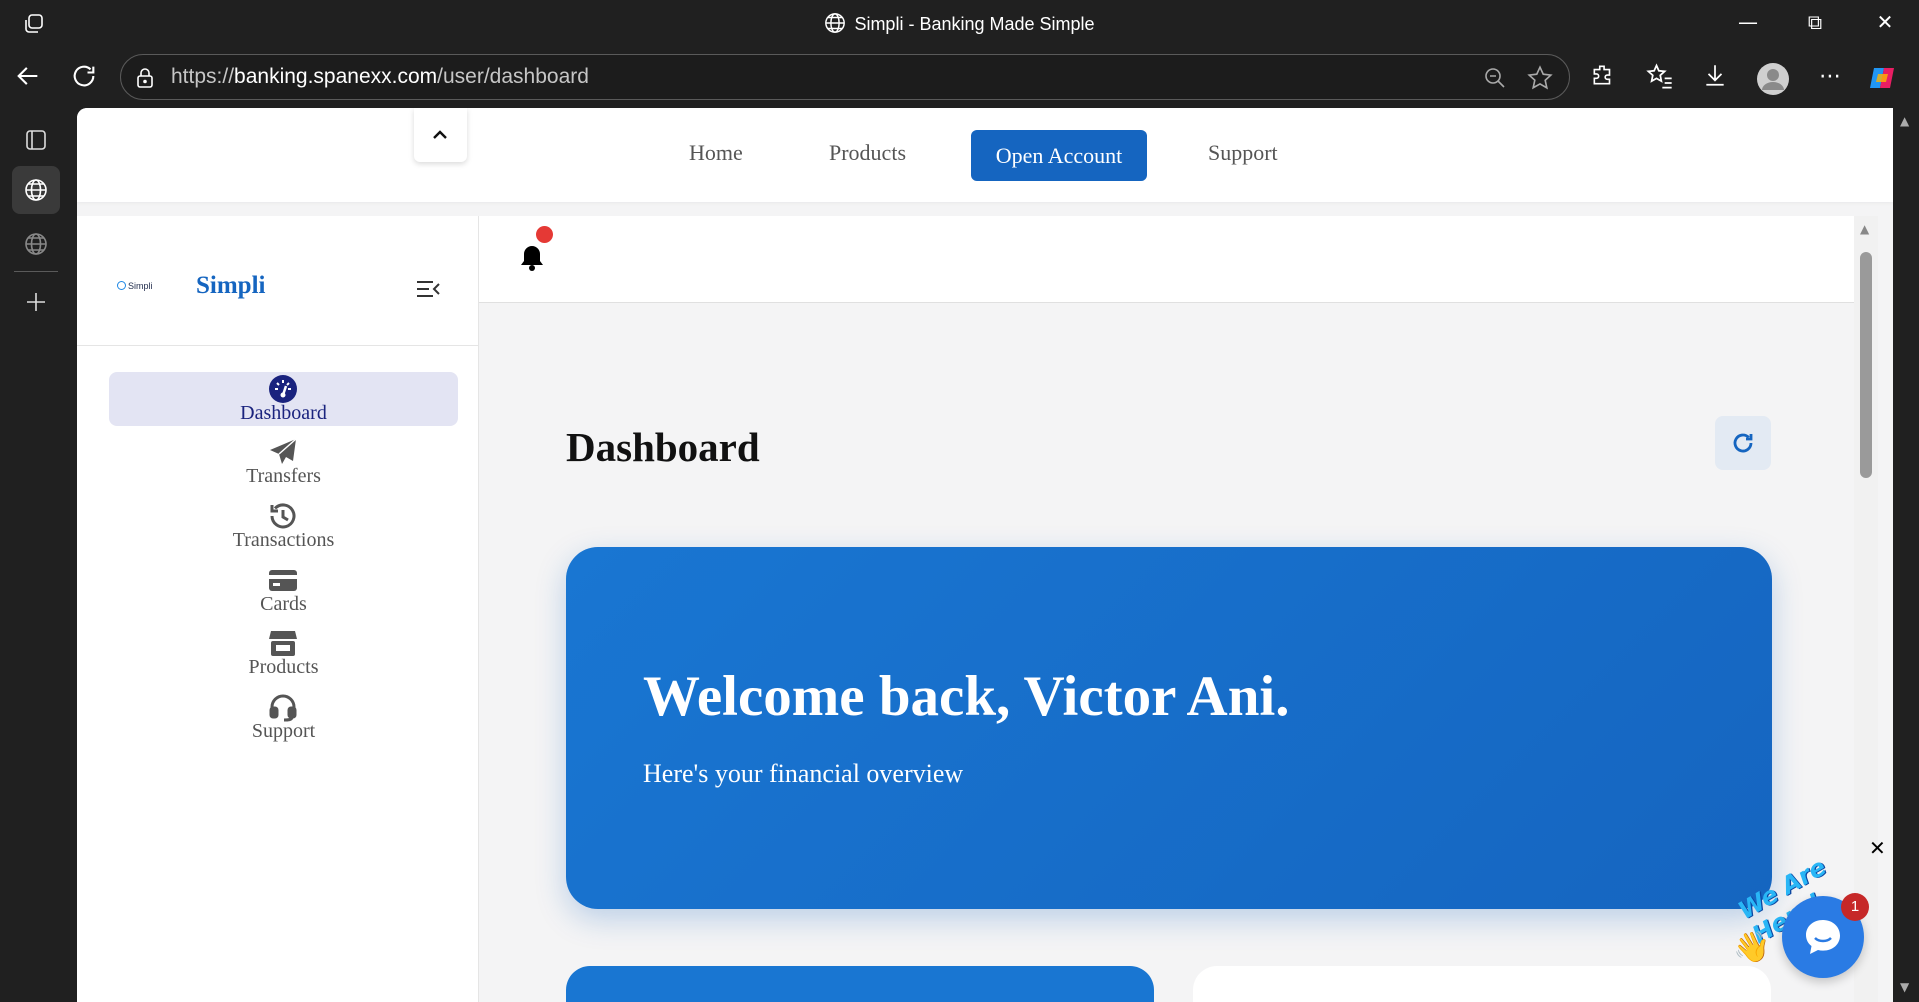 The height and width of the screenshot is (1002, 1919). Describe the element at coordinates (36, 140) in the screenshot. I see `tab-panel-icon` at that location.